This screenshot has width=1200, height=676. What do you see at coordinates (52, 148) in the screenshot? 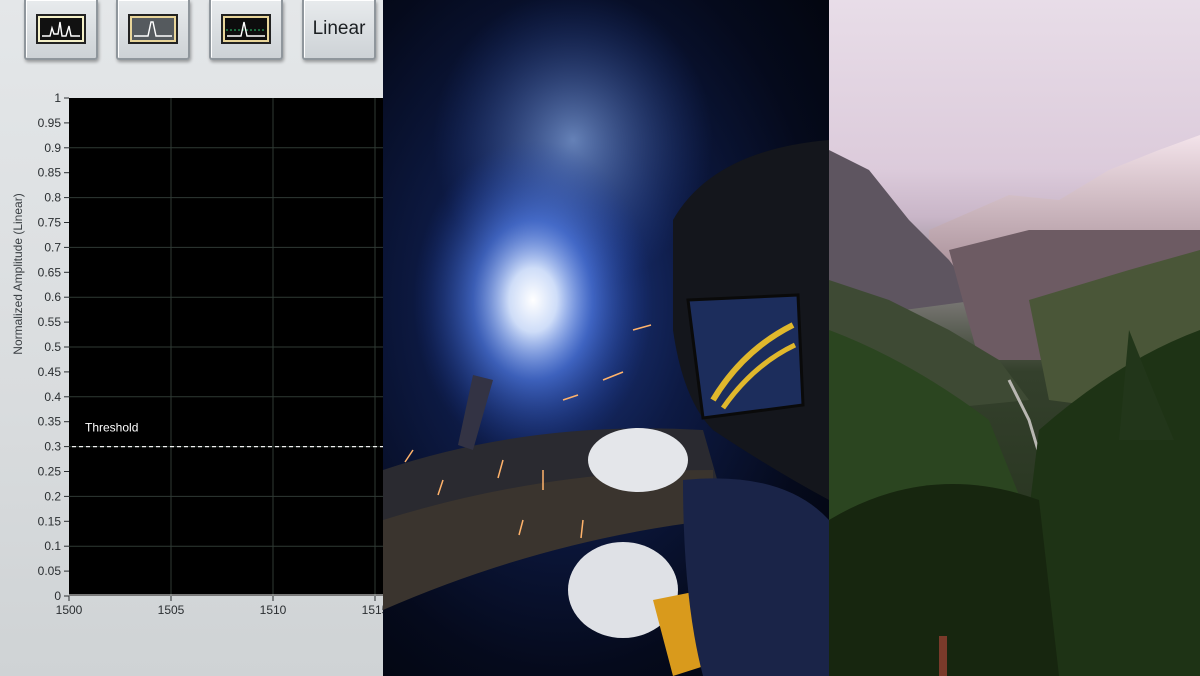
I see `y-tick-label: 0.9` at bounding box center [52, 148].